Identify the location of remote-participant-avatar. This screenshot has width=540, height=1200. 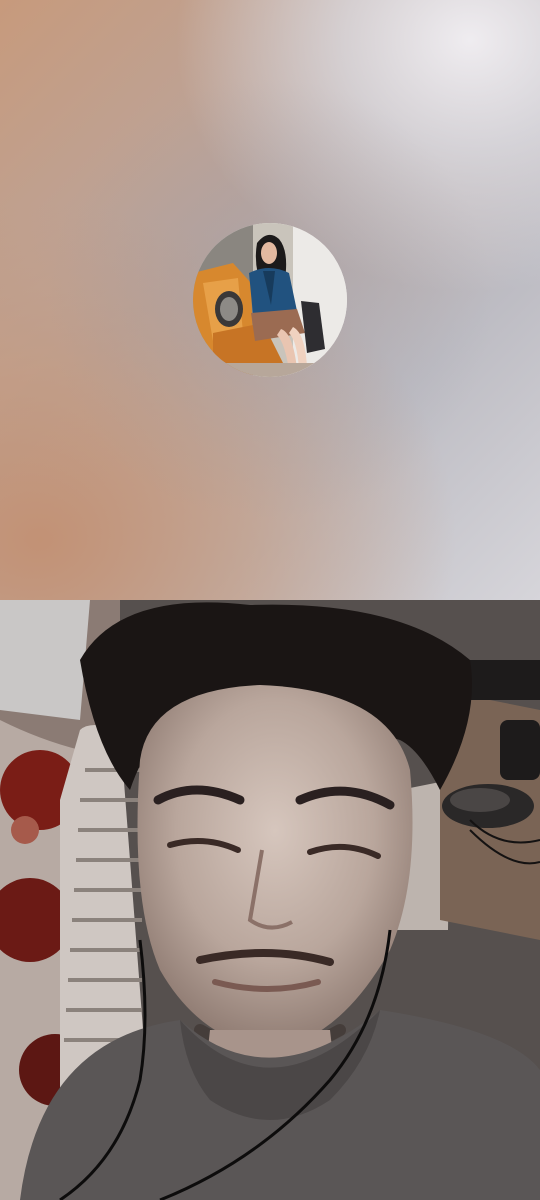
(270, 300).